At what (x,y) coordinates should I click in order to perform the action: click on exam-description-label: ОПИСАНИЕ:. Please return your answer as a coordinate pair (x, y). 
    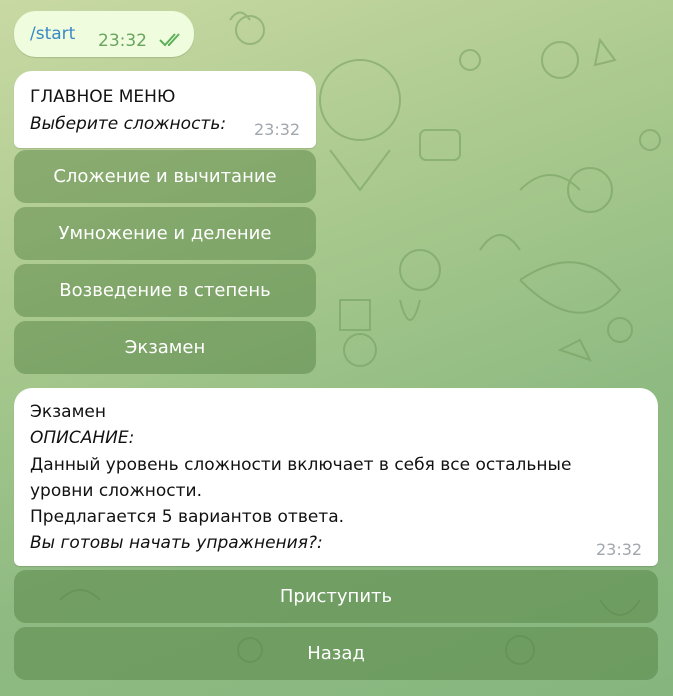
    Looking at the image, I should click on (82, 438).